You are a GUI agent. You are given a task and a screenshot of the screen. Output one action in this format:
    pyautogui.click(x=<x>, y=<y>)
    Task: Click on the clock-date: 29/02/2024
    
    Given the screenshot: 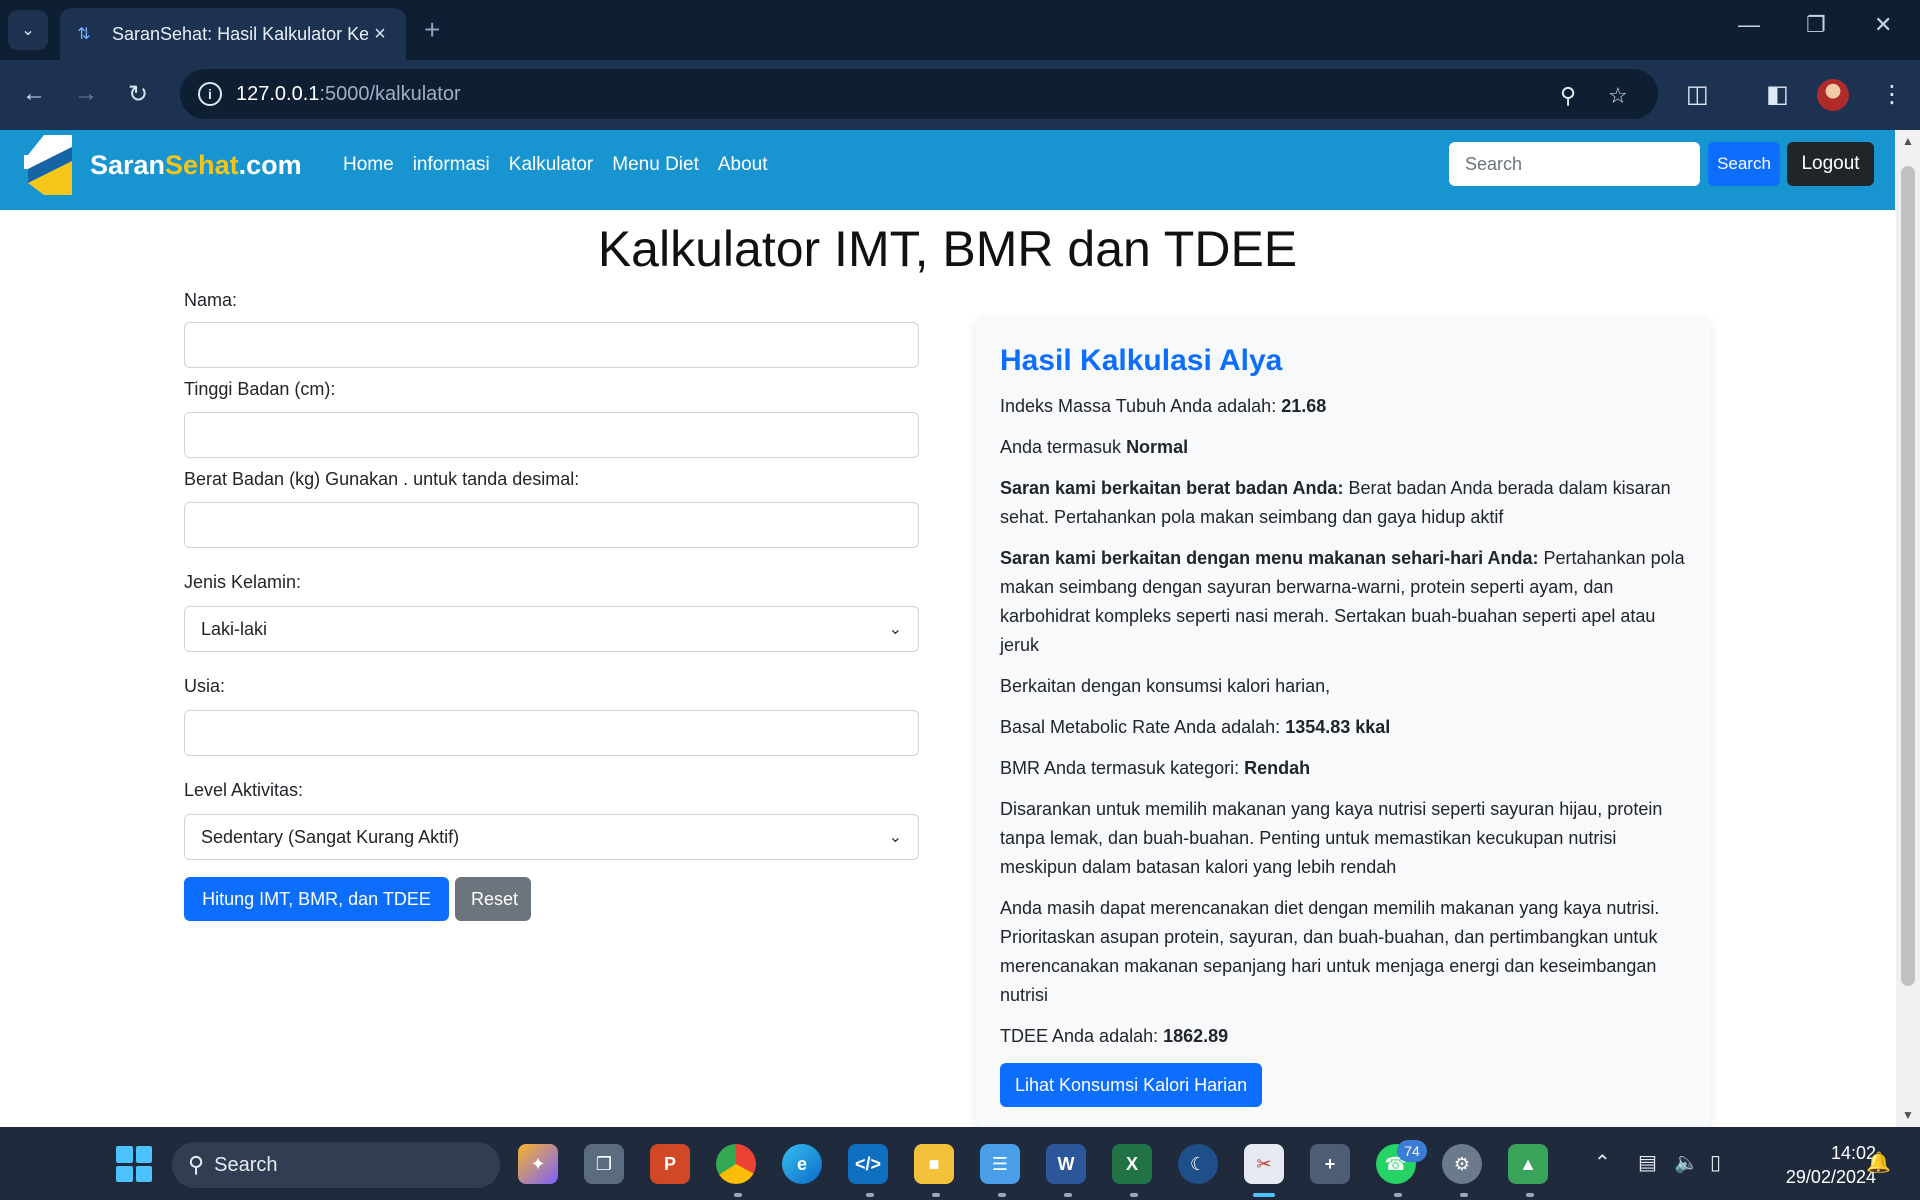 What is the action you would take?
    pyautogui.click(x=1830, y=1177)
    